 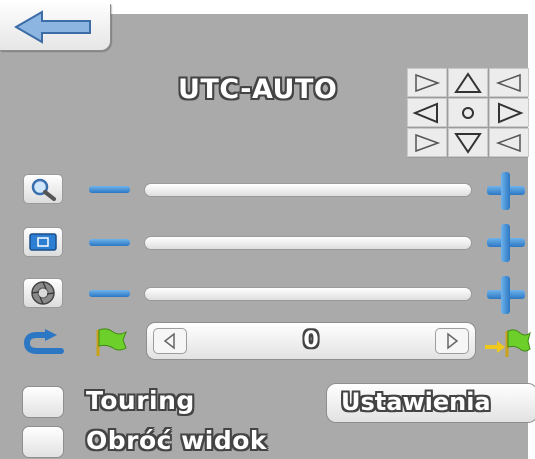 I want to click on arrow-right-icon, so click(x=511, y=112).